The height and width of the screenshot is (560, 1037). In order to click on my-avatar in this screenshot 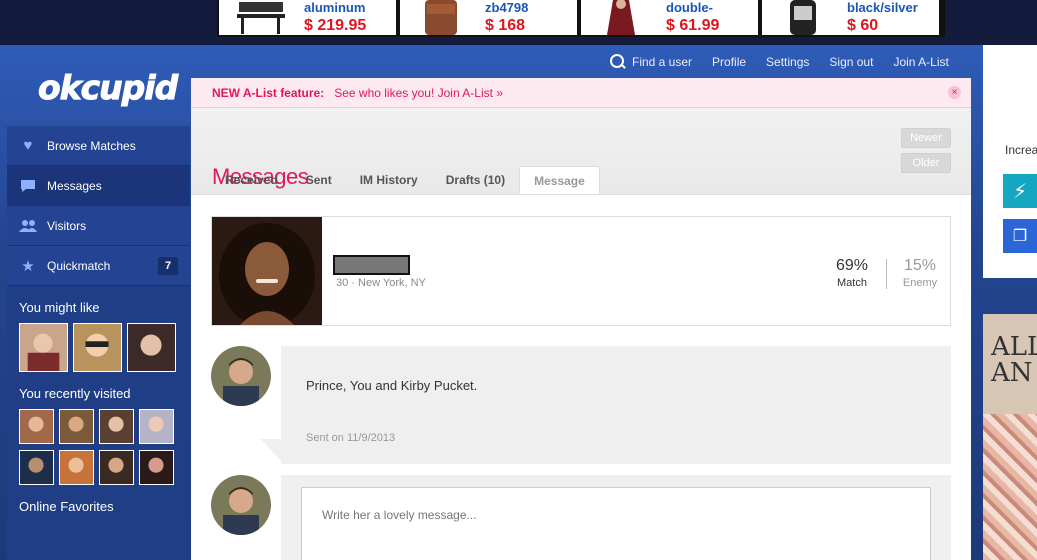, I will do `click(241, 505)`.